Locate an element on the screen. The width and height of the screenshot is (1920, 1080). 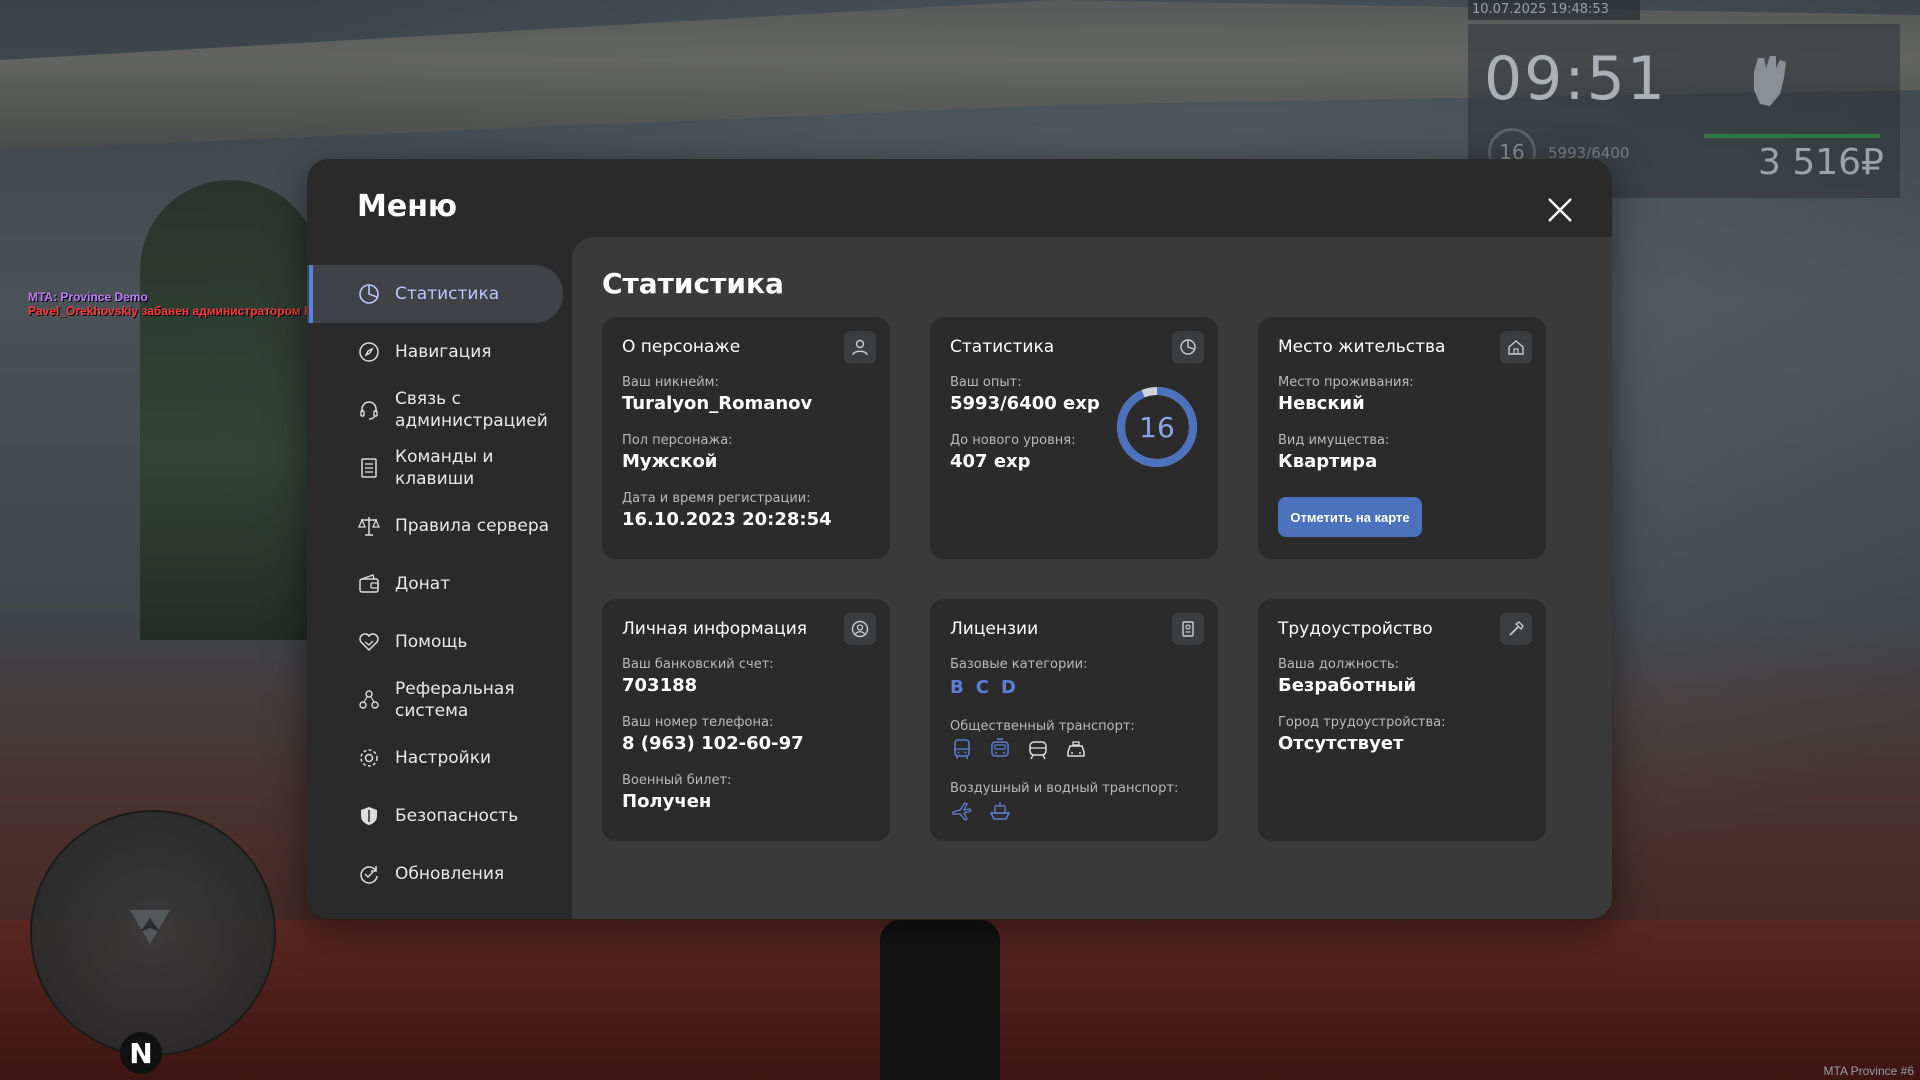
registration-value: 16.10.2023 20:28:54 is located at coordinates (727, 519).